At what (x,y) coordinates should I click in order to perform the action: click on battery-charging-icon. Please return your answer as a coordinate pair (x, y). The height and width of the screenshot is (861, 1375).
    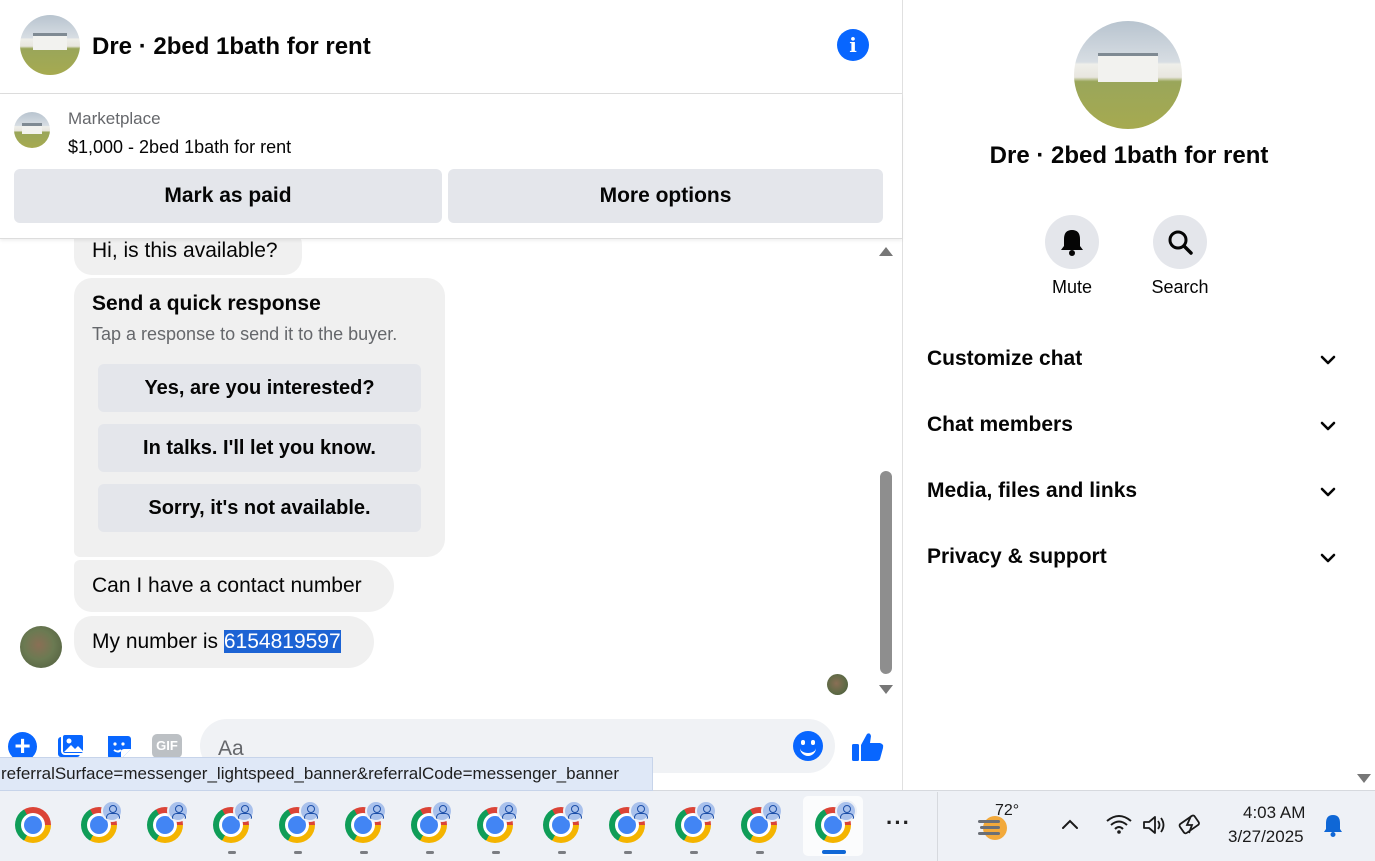
    Looking at the image, I should click on (1191, 824).